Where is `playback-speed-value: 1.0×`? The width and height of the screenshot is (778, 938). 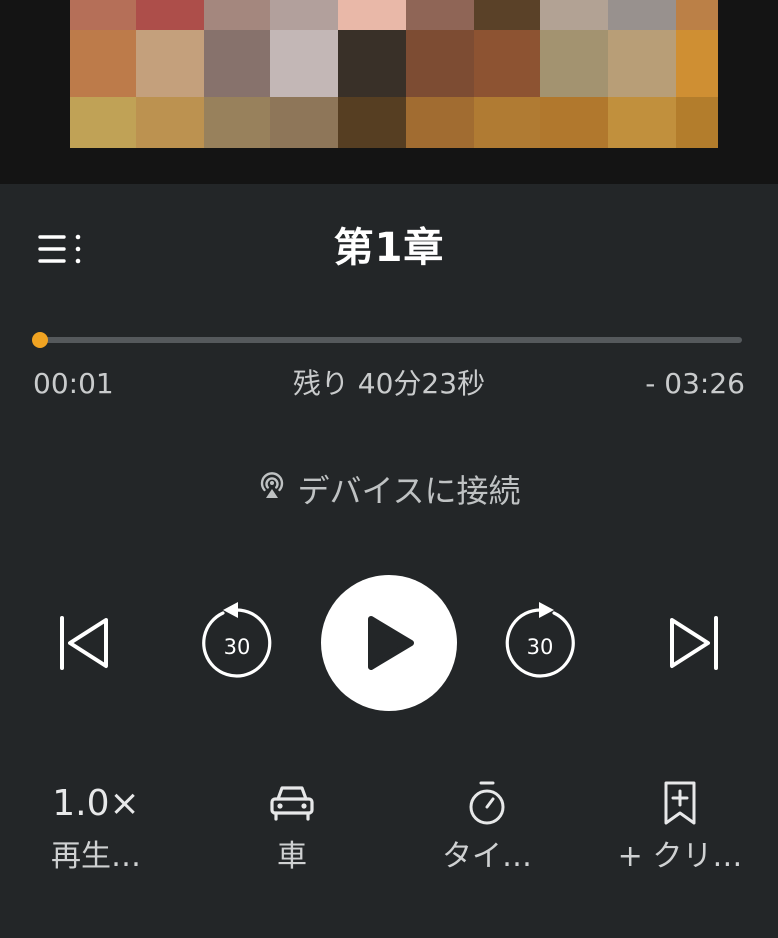 playback-speed-value: 1.0× is located at coordinates (96, 803).